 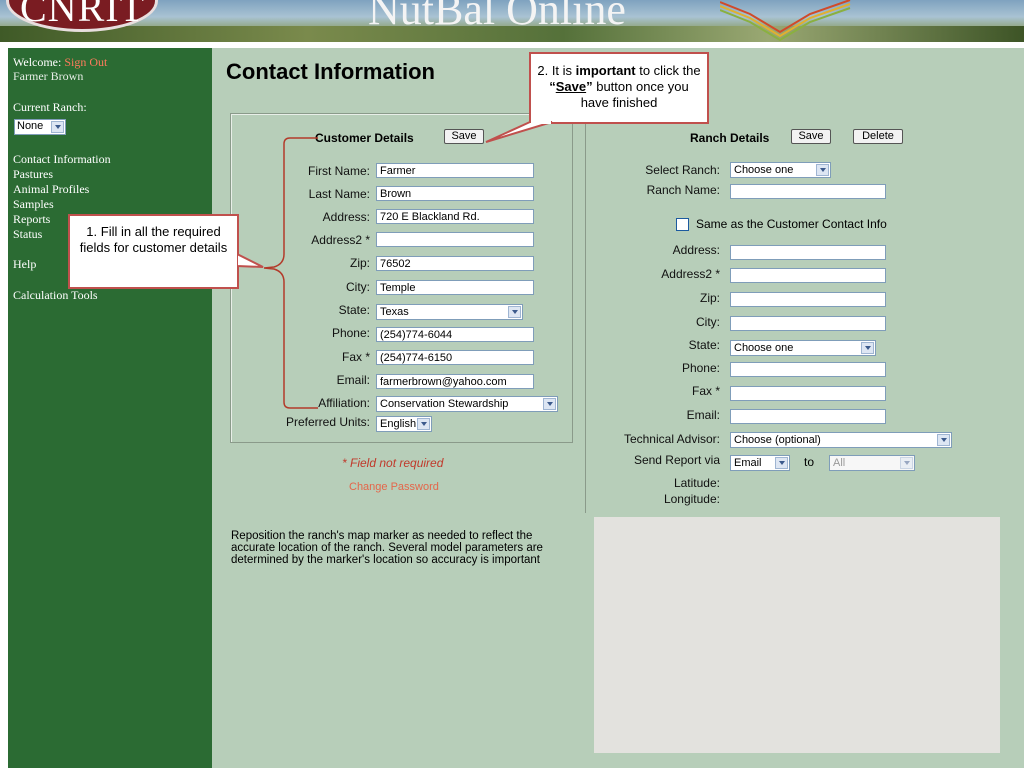 I want to click on welcome-line: Welcome: Sign Out, so click(x=60, y=62).